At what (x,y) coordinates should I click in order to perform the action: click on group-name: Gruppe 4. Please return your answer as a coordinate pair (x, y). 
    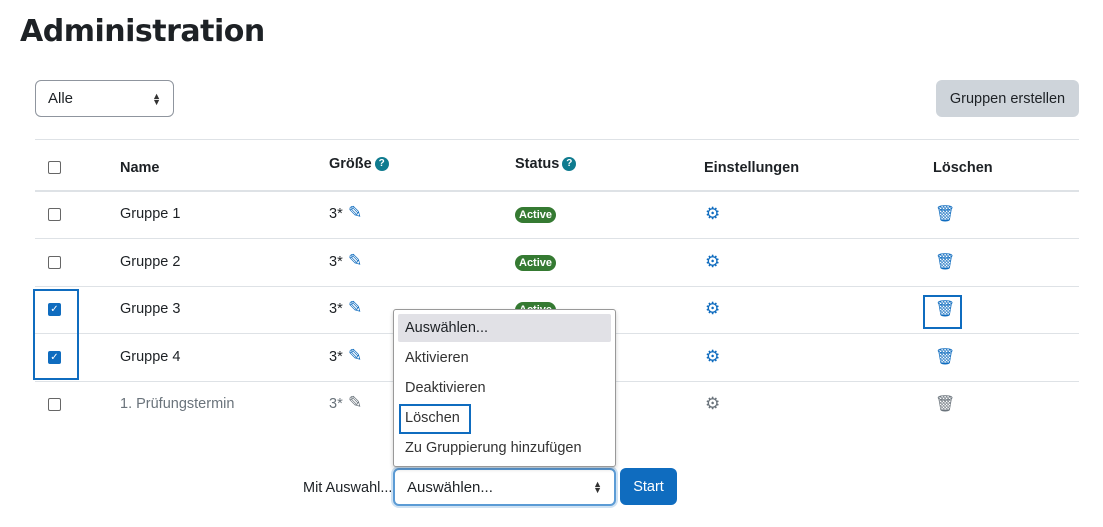
    Looking at the image, I should click on (150, 357).